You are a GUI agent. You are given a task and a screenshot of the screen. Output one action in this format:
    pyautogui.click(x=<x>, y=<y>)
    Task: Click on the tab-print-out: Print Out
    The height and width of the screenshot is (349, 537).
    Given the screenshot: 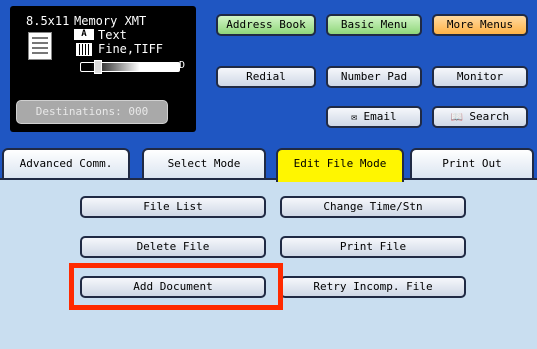 What is the action you would take?
    pyautogui.click(x=472, y=164)
    